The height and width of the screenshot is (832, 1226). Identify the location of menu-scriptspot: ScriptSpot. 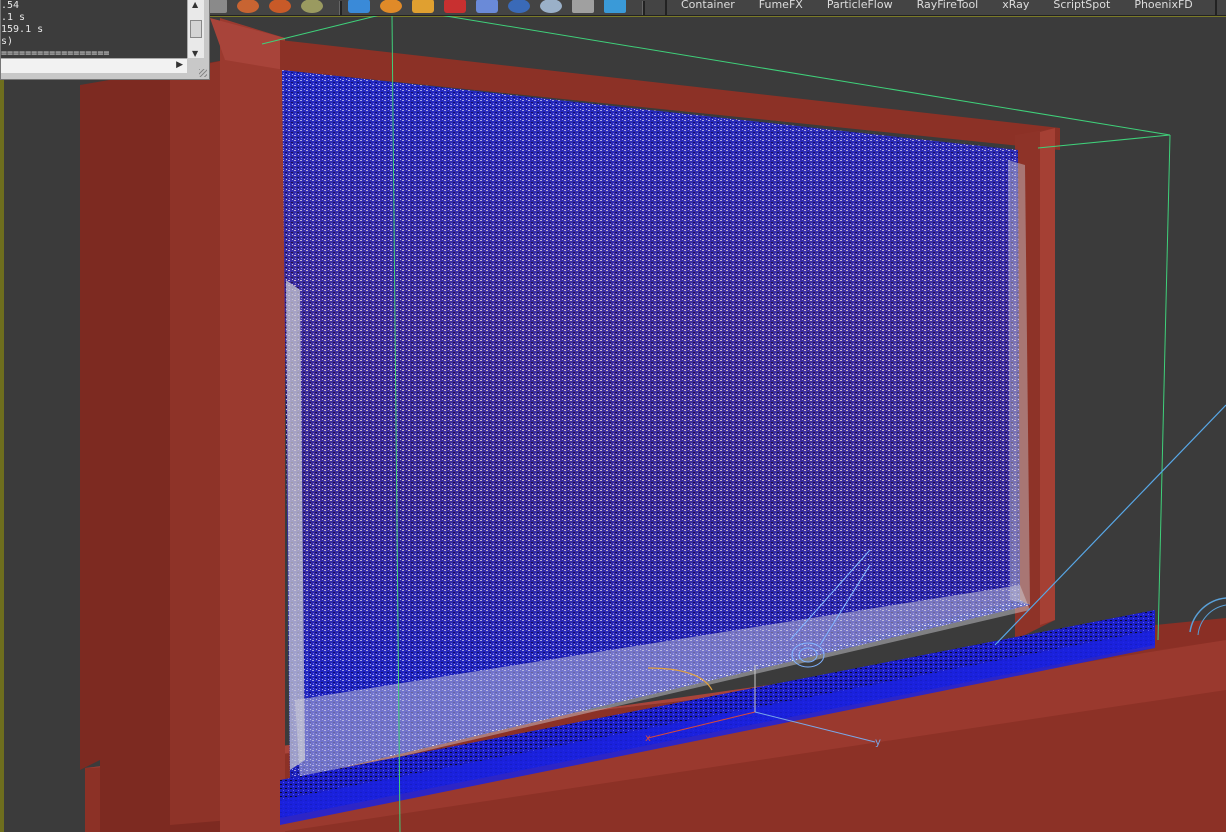
(1081, 5).